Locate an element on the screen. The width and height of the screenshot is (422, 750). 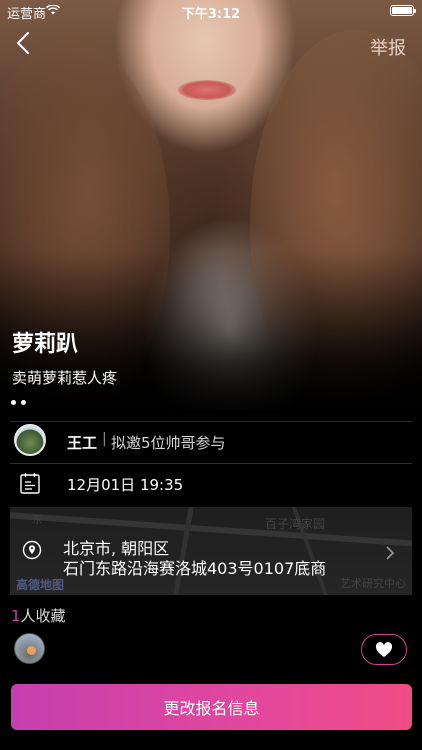
host-name: 王工 is located at coordinates (82, 443).